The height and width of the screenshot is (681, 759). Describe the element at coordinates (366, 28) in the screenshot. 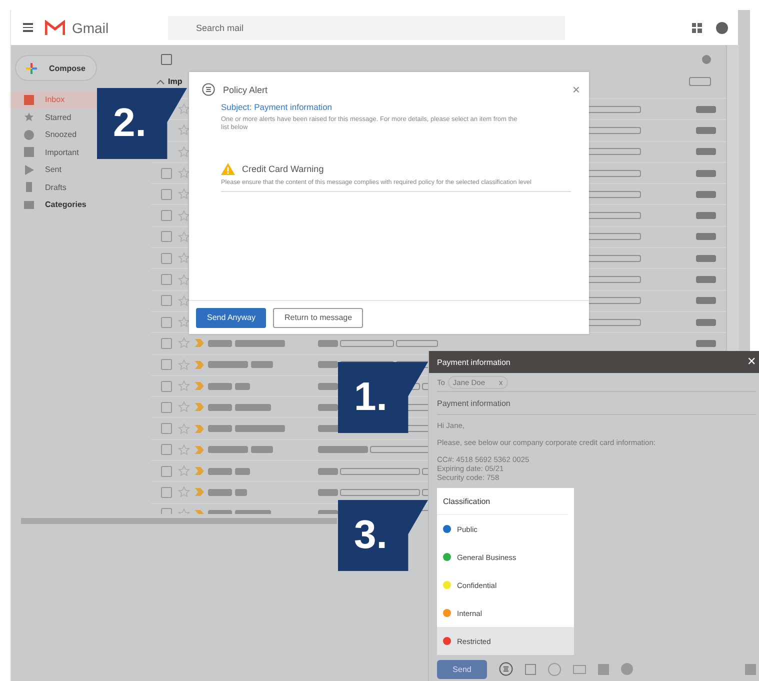

I see `search-field: Search mail` at that location.